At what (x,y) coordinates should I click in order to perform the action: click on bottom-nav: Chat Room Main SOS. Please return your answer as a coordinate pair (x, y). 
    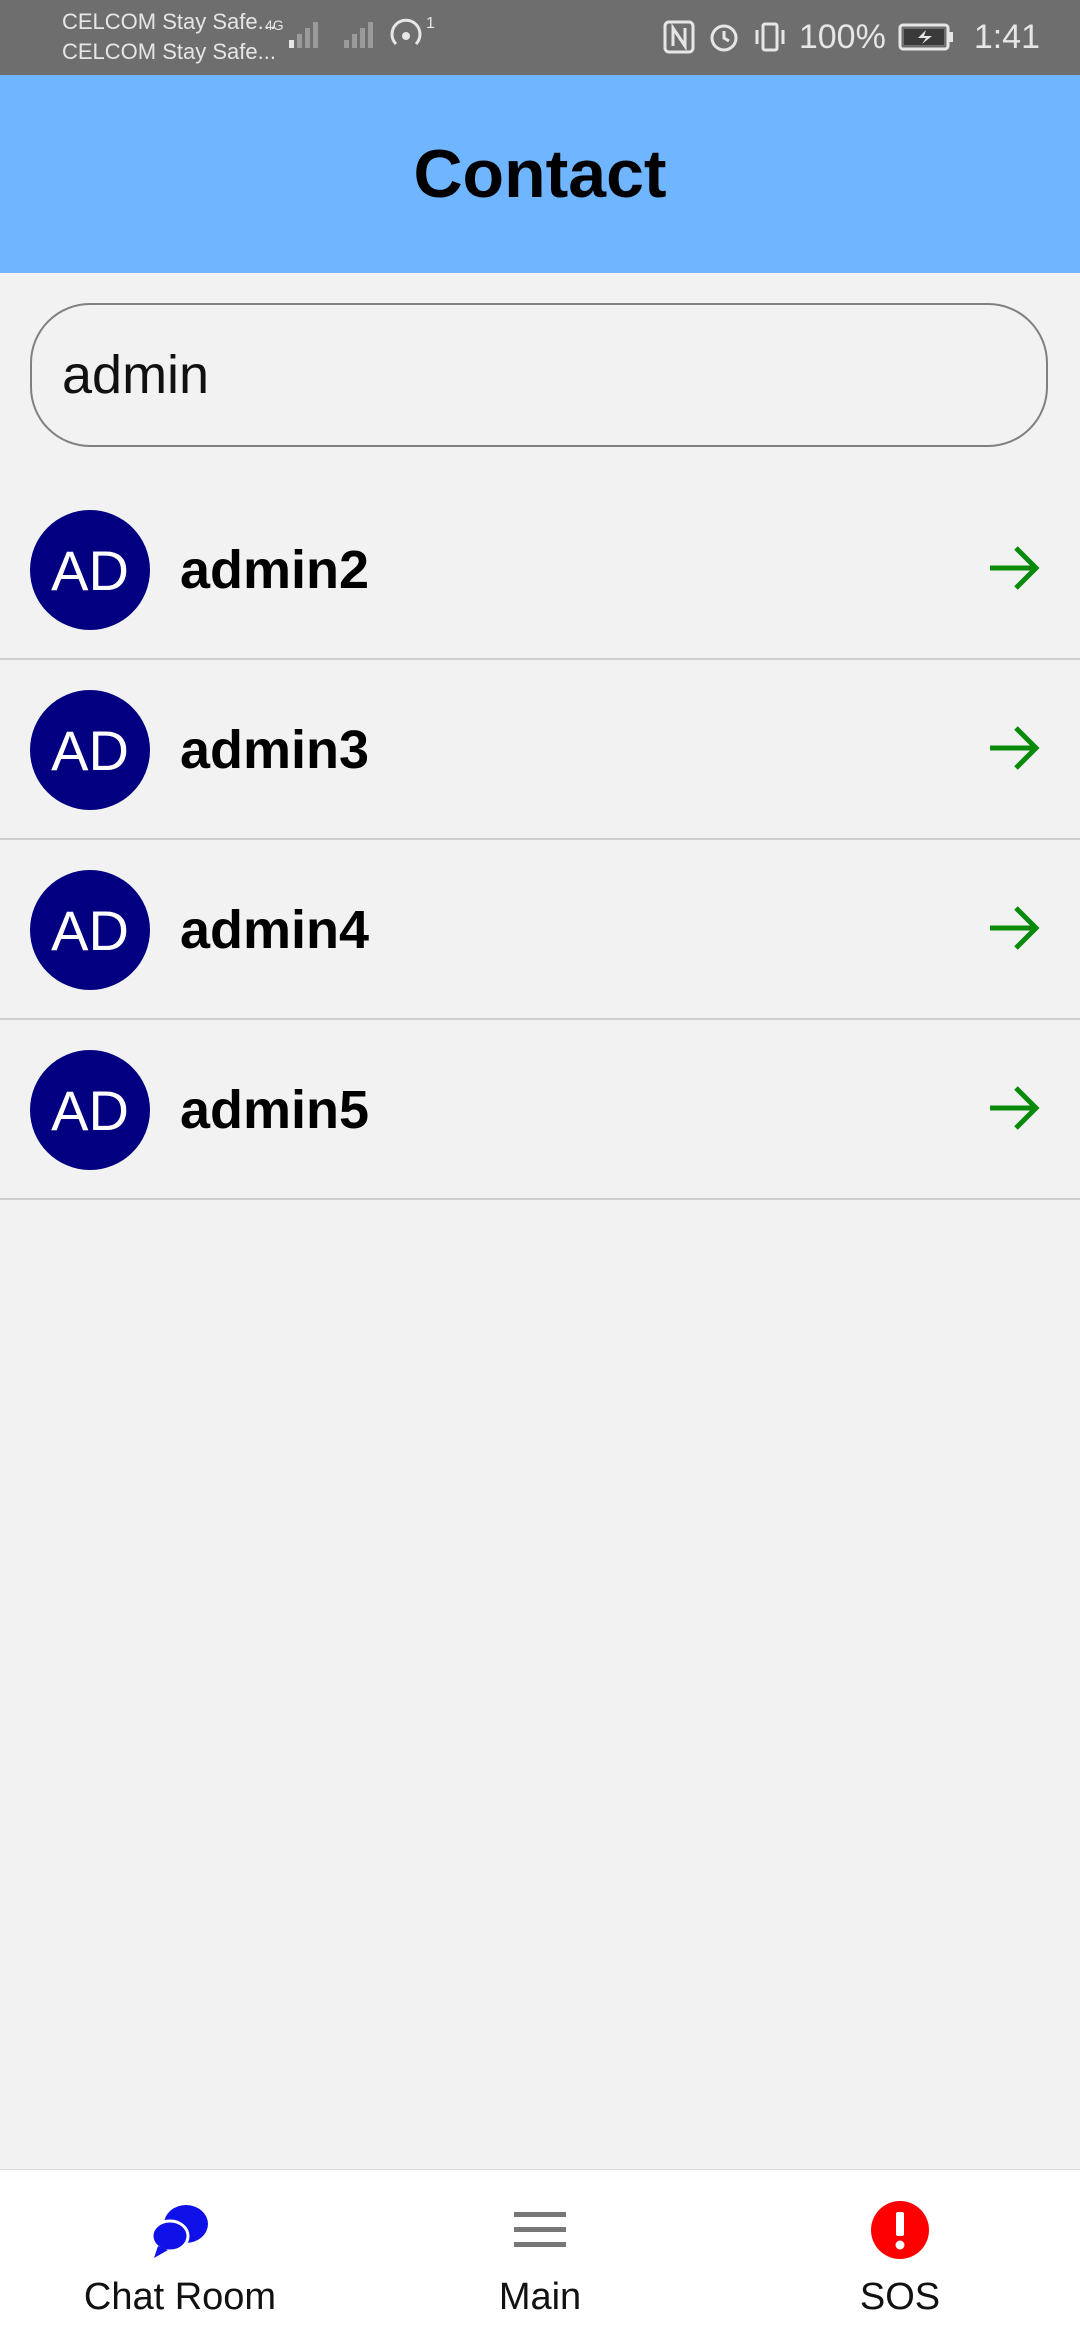
    Looking at the image, I should click on (540, 2254).